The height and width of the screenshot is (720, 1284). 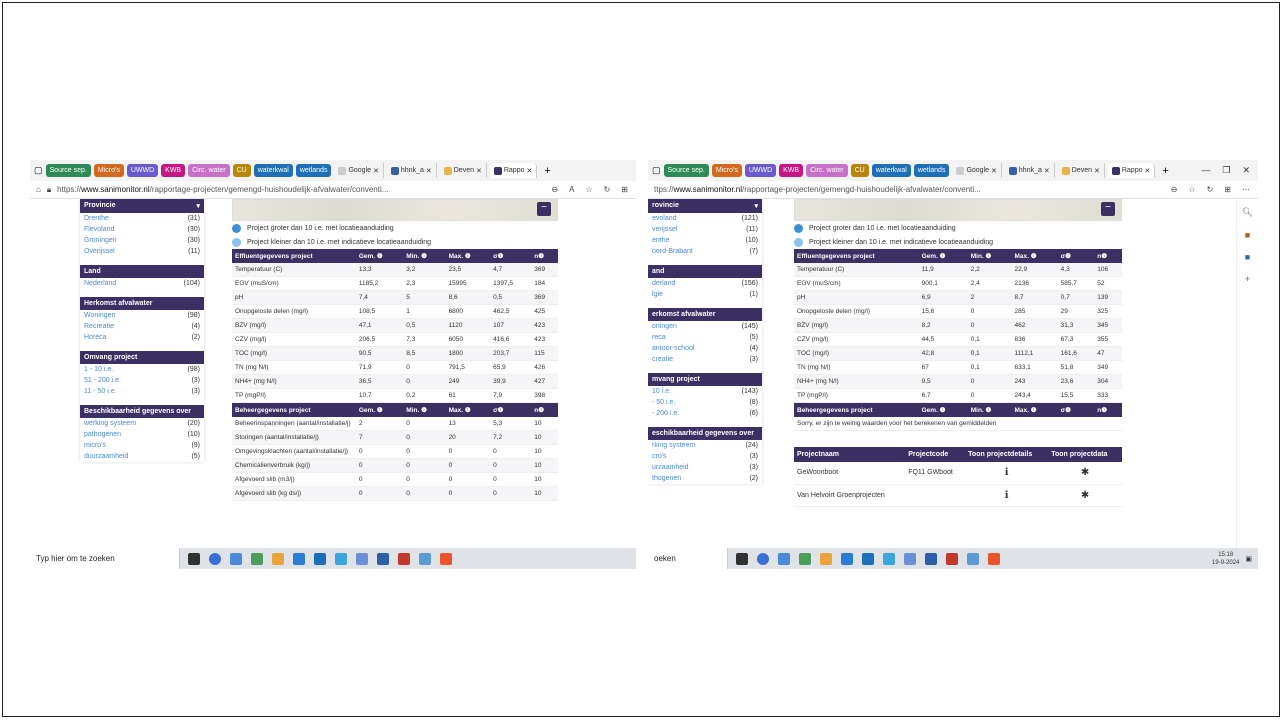 What do you see at coordinates (142, 369) in the screenshot?
I see `filter-item: 1 - 10 i.e. (98)` at bounding box center [142, 369].